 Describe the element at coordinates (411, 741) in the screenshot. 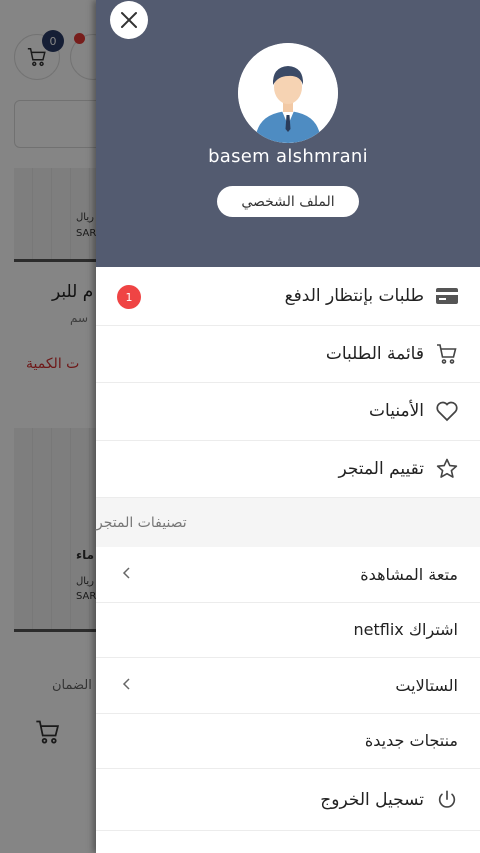

I see `category-label: منتجات جديدة` at that location.